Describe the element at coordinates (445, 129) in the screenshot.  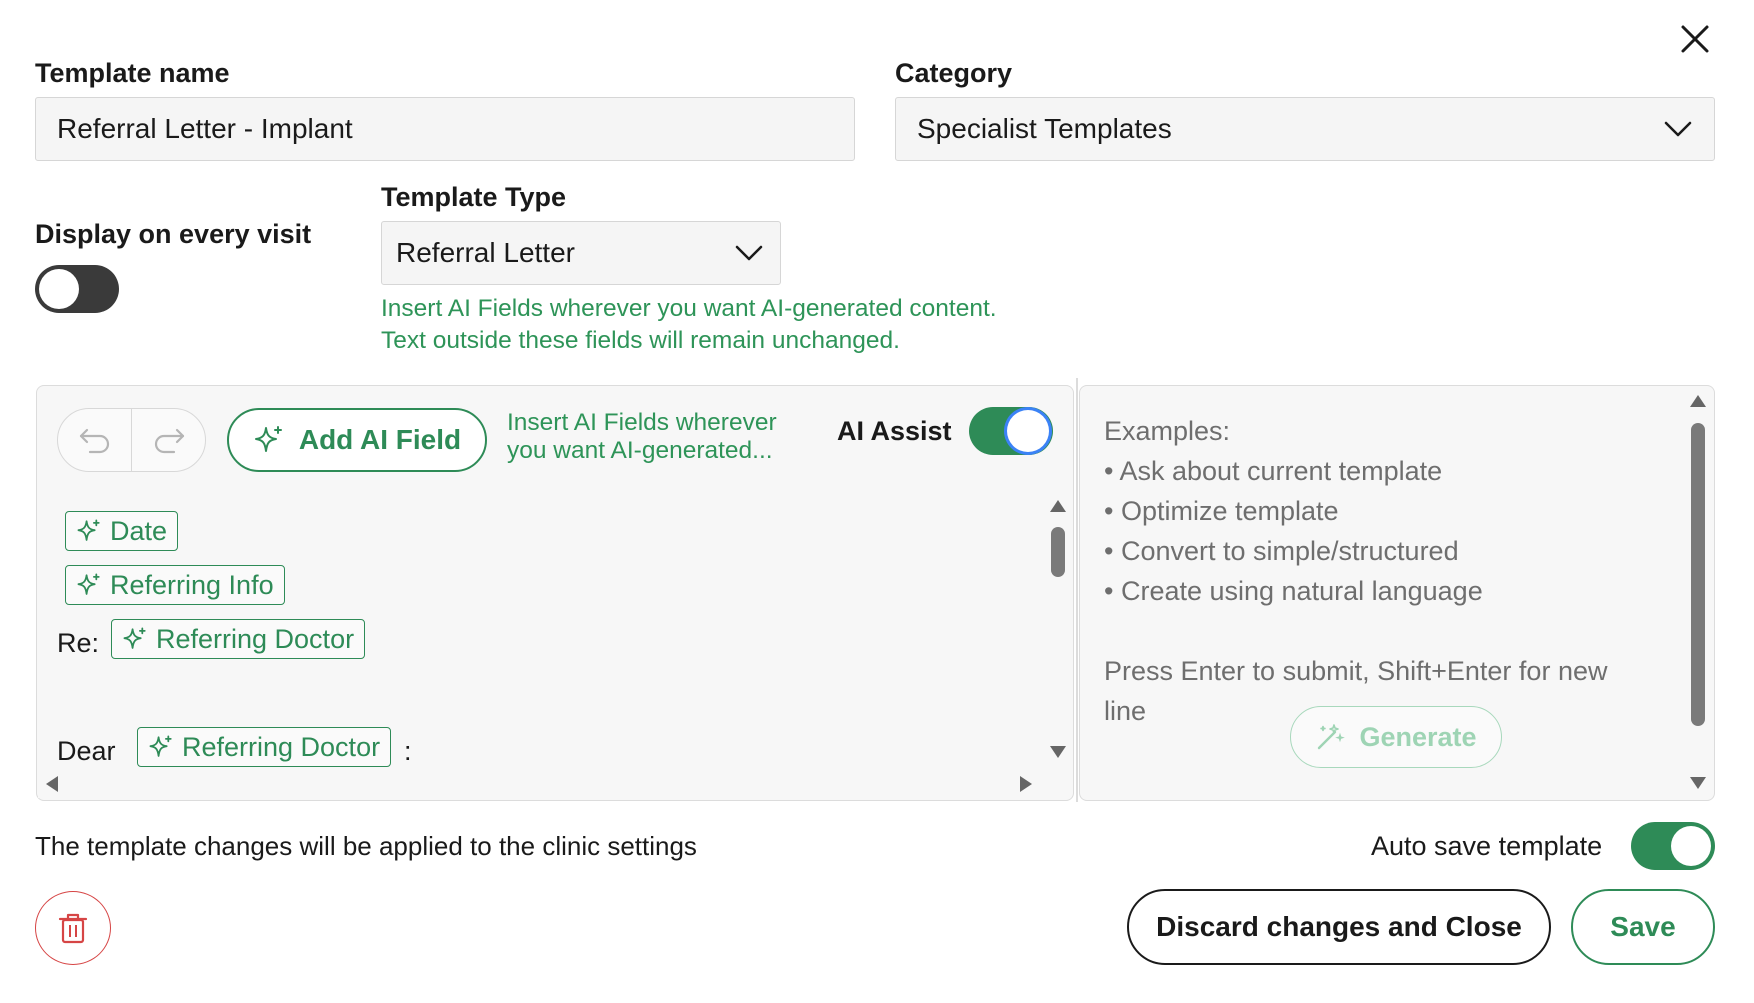
I see `template-name-input: Referral Letter - Implant` at that location.